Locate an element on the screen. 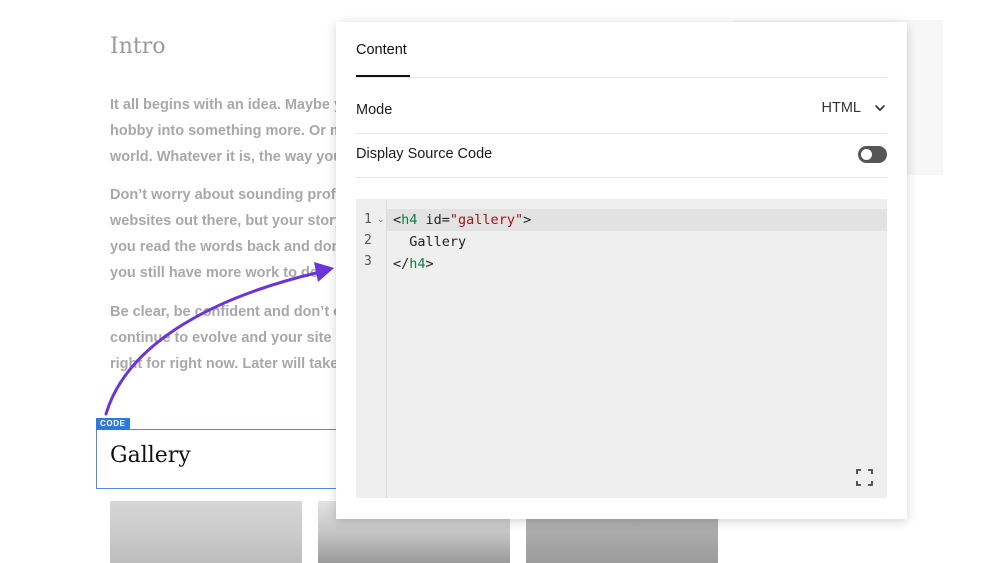 The image size is (1000, 563). intro-heading: Intro is located at coordinates (138, 46).